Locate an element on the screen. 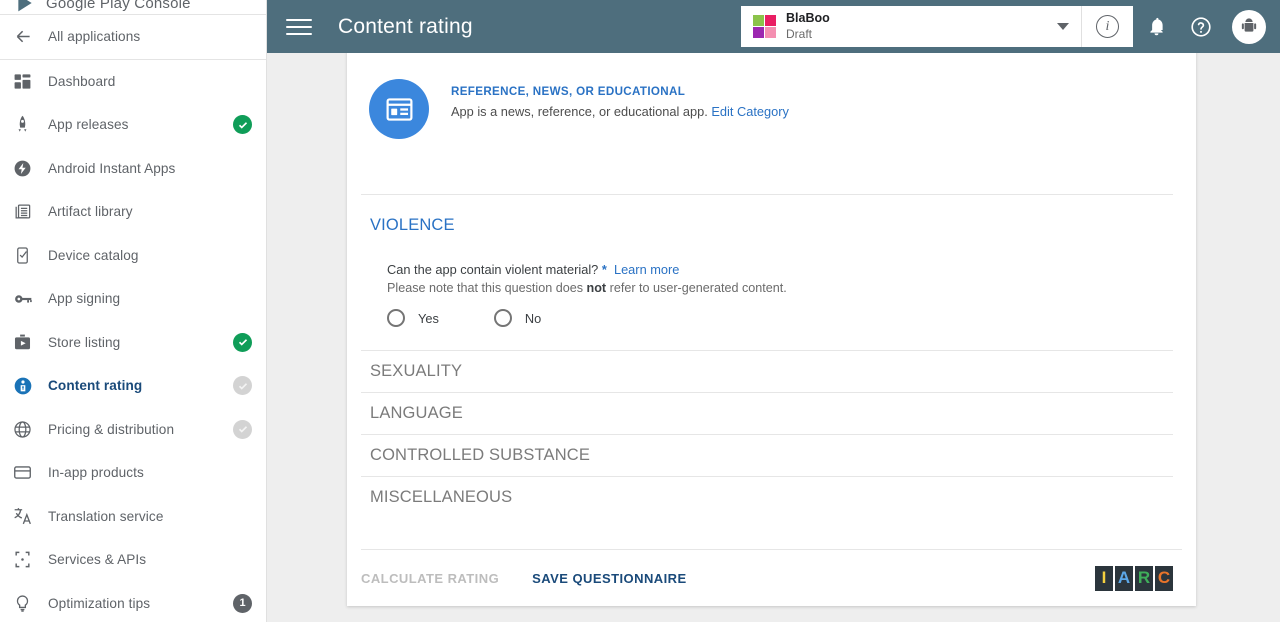 Image resolution: width=1280 pixels, height=622 pixels. device-check-icon is located at coordinates (27, 255).